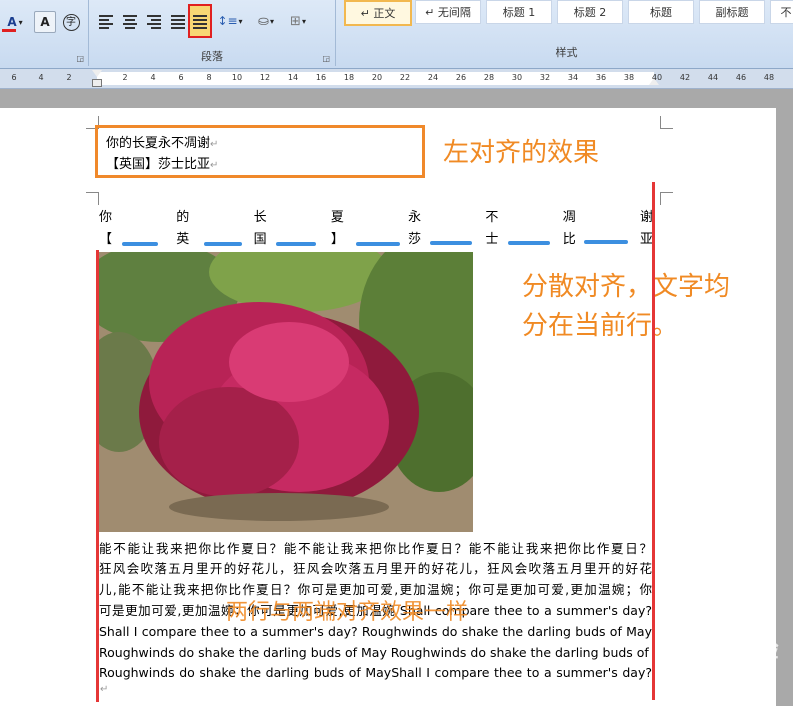  I want to click on annotation-left-align: 左对齐的效果, so click(521, 153).